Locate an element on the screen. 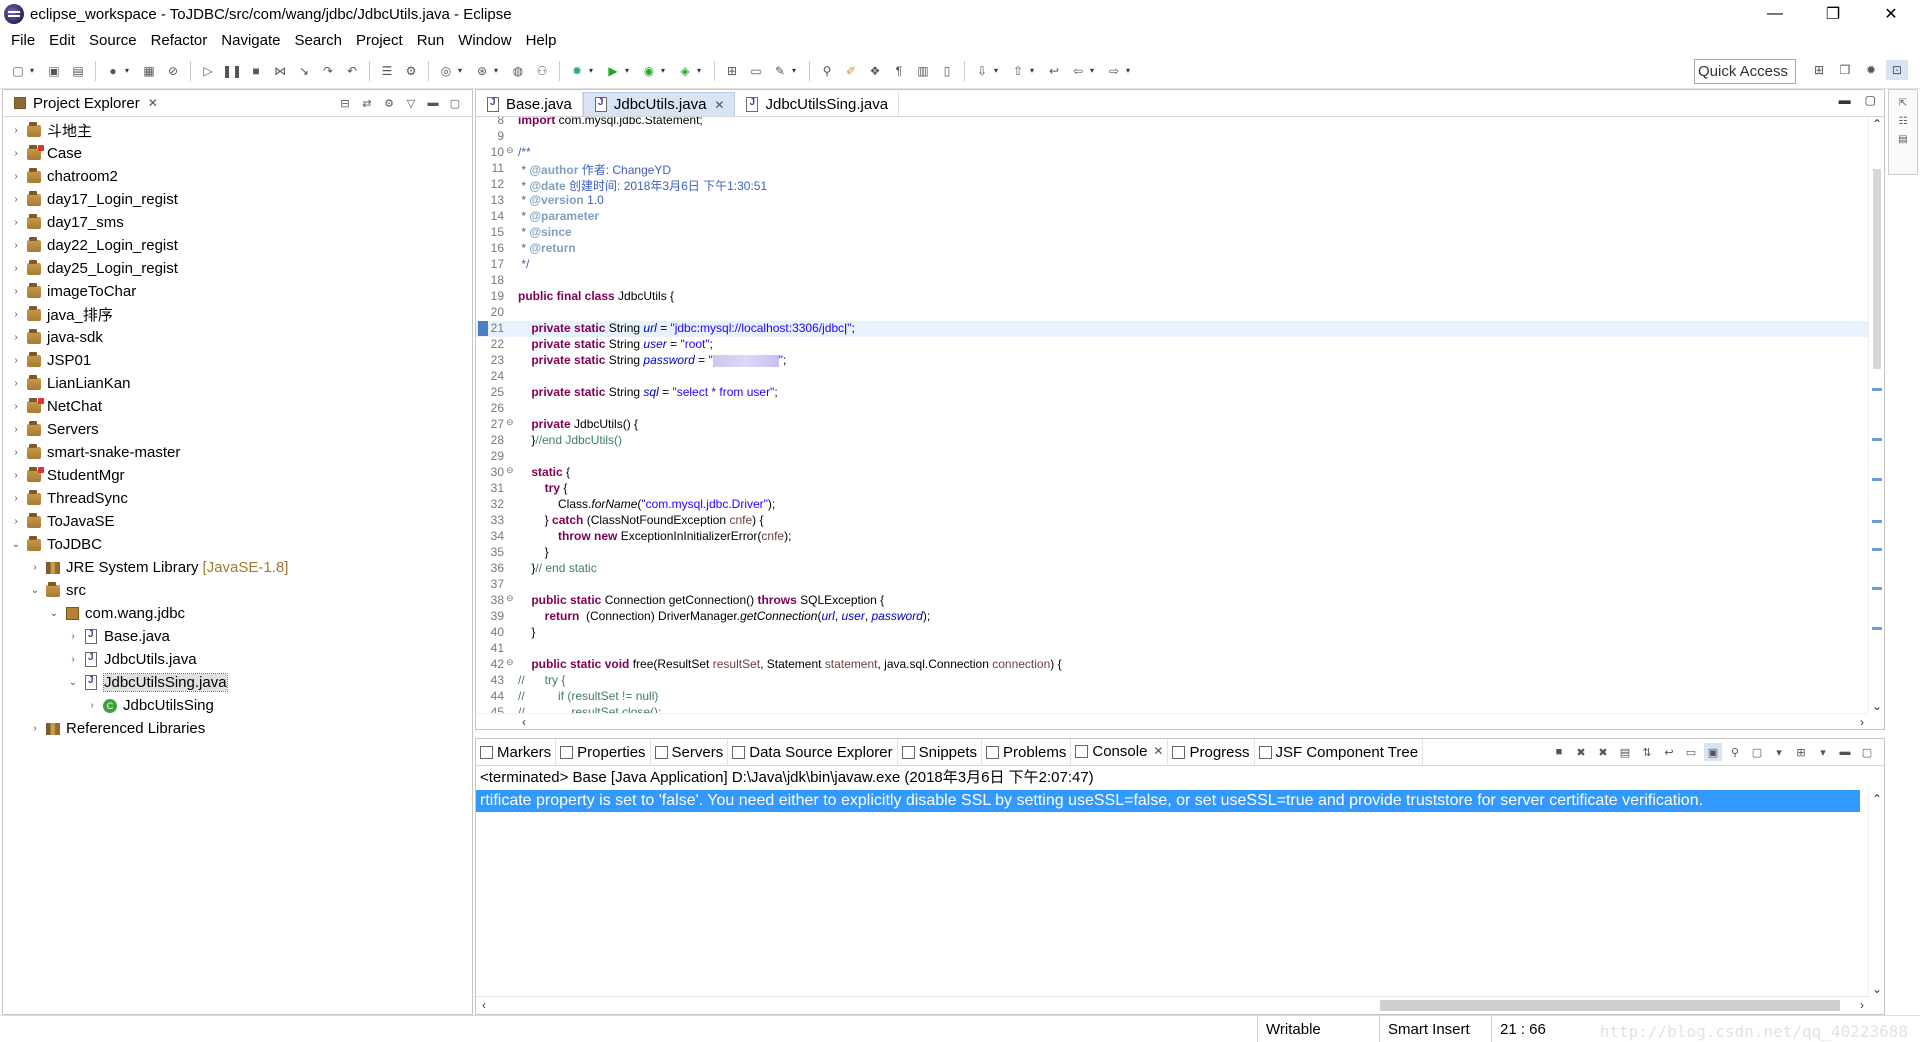  next-annotation-icon: ⇩ is located at coordinates (982, 71).